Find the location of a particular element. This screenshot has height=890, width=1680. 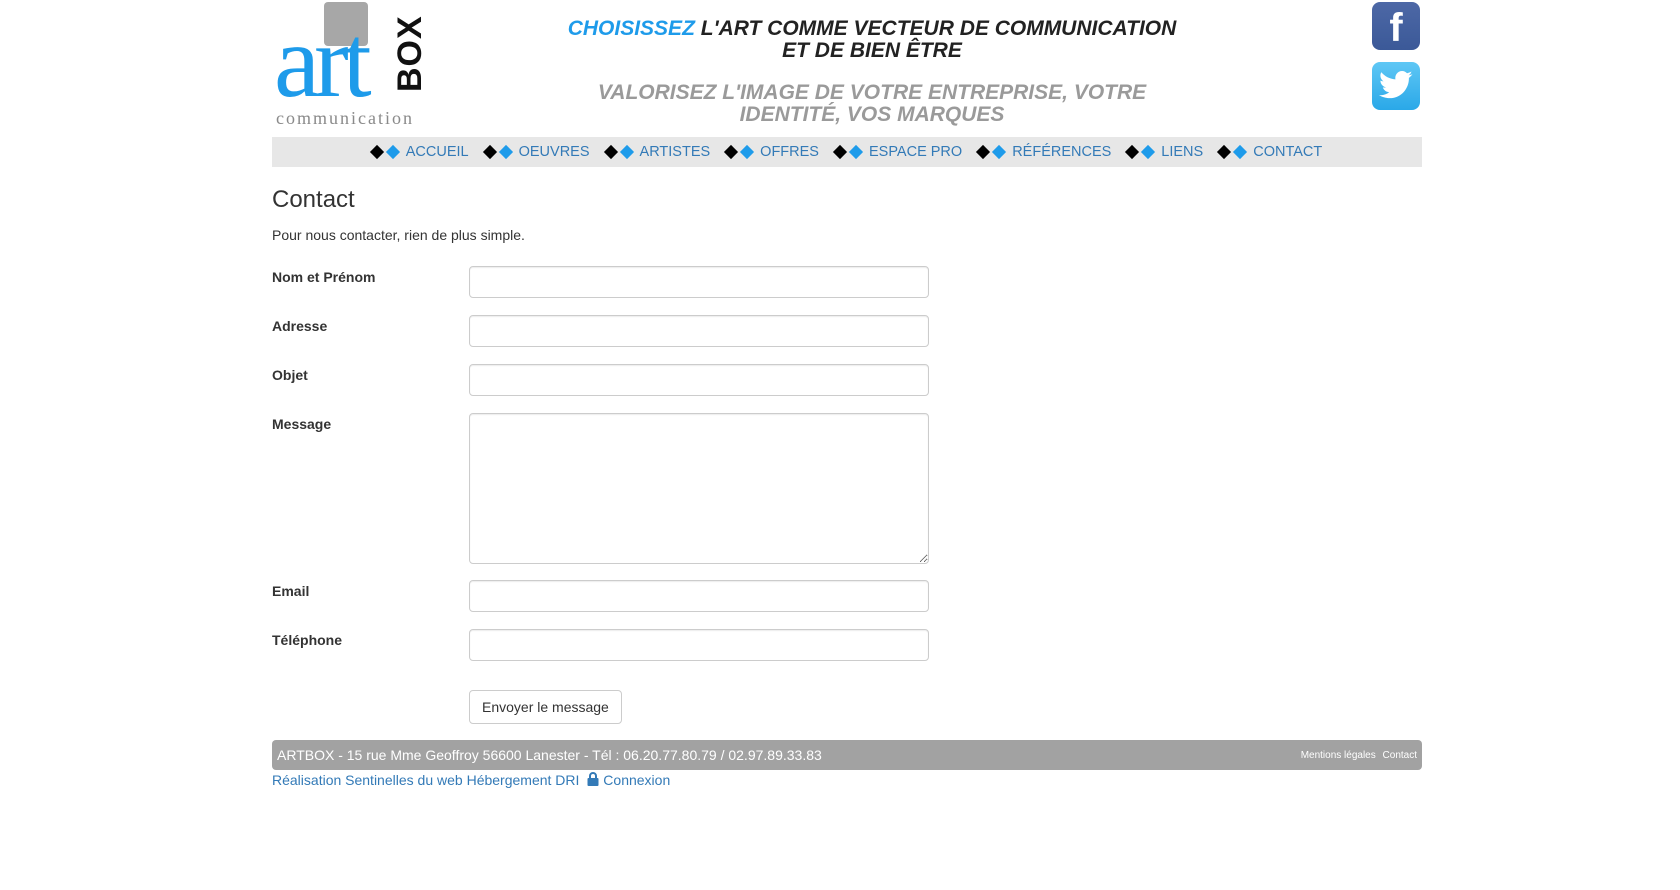

message-label: Message is located at coordinates (302, 424).